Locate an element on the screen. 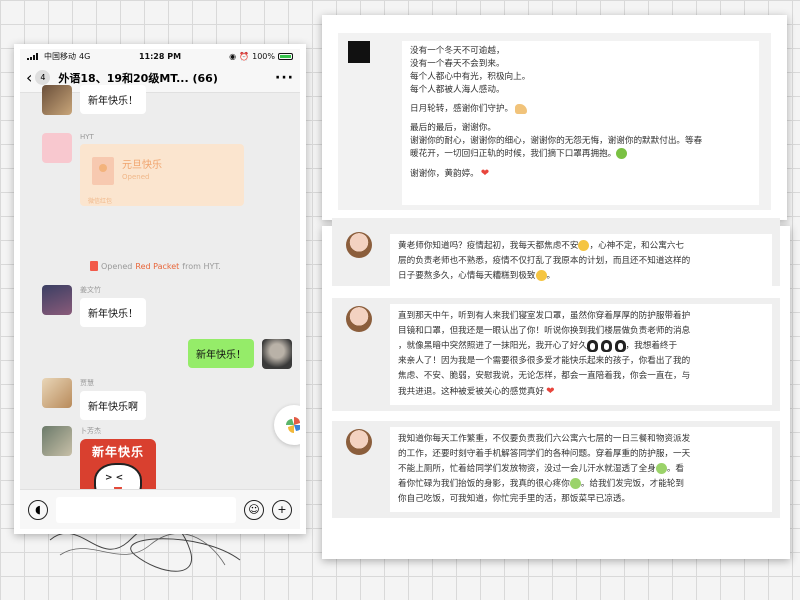 Image resolution: width=800 pixels, height=600 pixels. text-span: 日子要熬多久，心情每天糟糕到极致 is located at coordinates (467, 276).